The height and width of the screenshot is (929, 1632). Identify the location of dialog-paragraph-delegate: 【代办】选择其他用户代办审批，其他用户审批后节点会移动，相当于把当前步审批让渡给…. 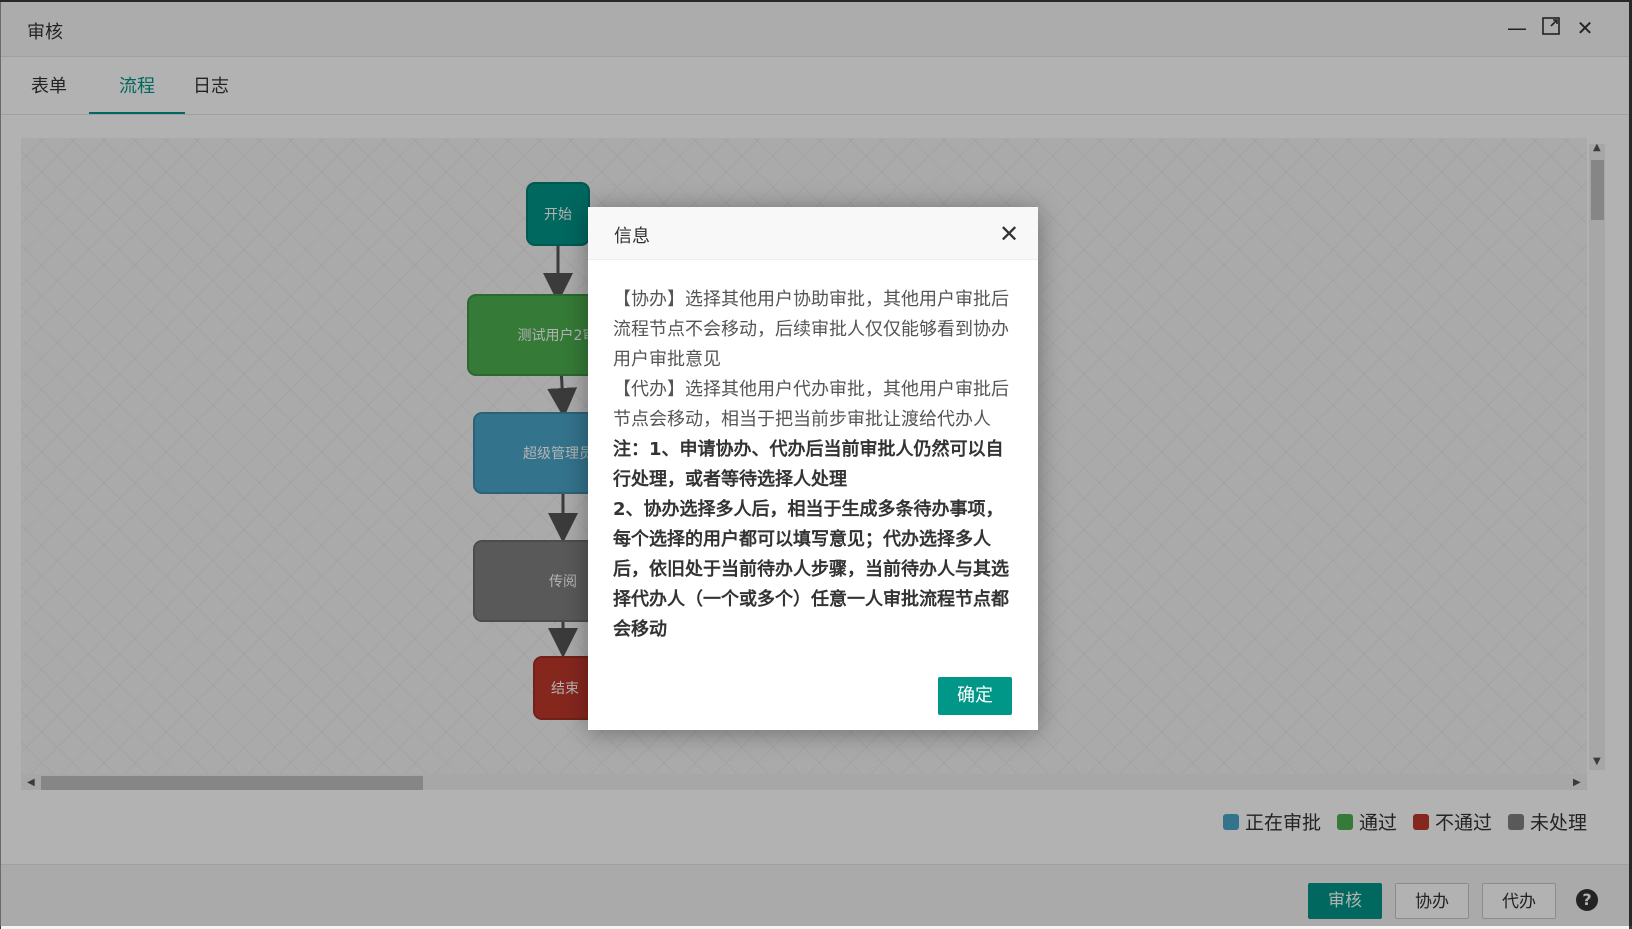
(811, 404).